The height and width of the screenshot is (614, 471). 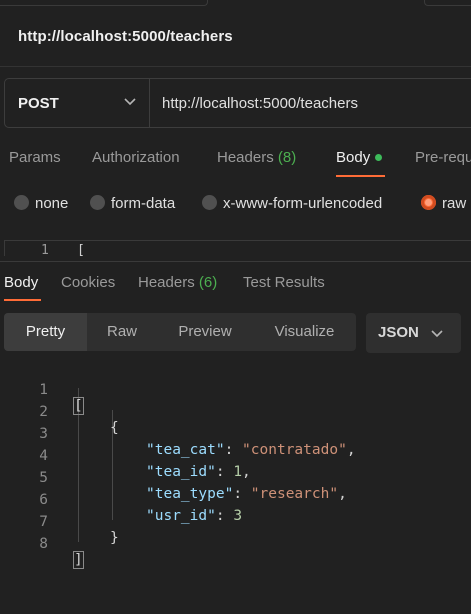 I want to click on code-line: 6 "usr_id": 3, so click(x=235, y=500).